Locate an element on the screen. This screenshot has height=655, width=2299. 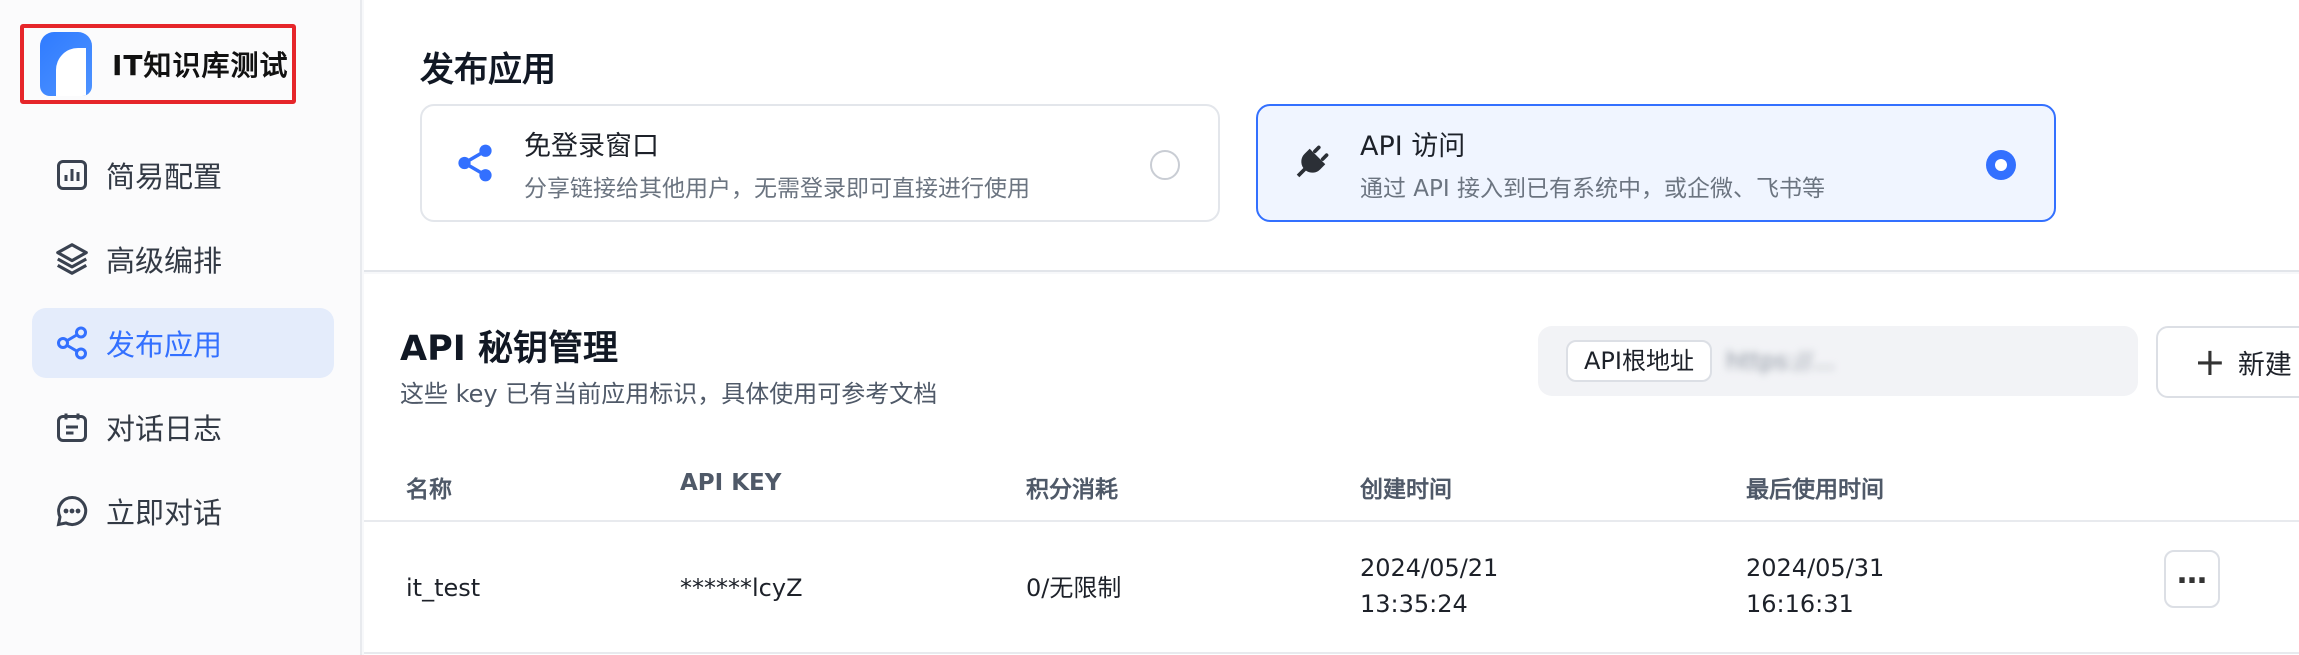
plug-icon is located at coordinates (1311, 163).